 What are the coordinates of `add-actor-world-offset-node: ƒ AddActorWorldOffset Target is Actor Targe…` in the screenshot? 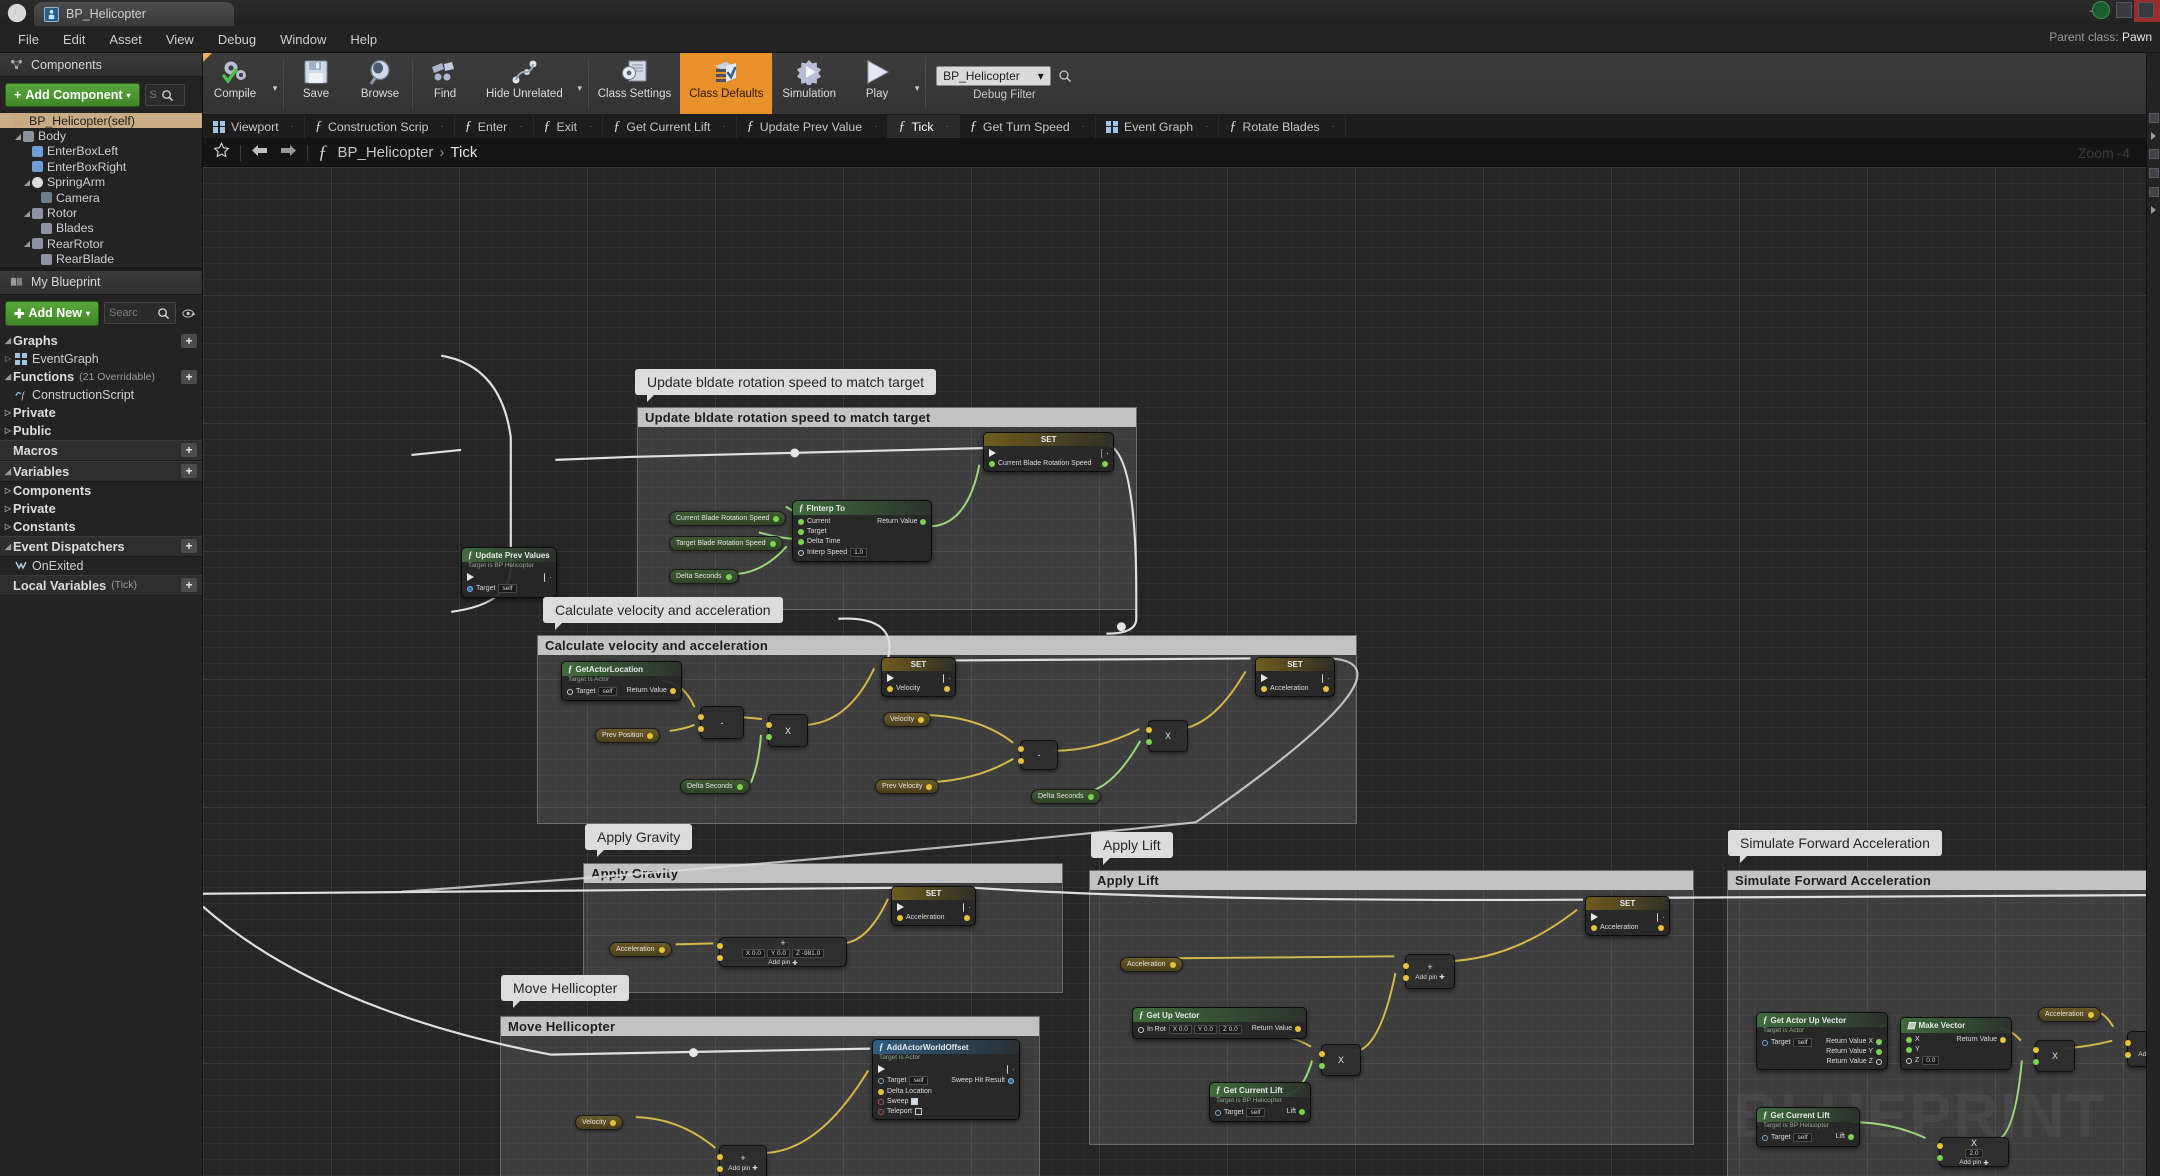 It's located at (946, 1079).